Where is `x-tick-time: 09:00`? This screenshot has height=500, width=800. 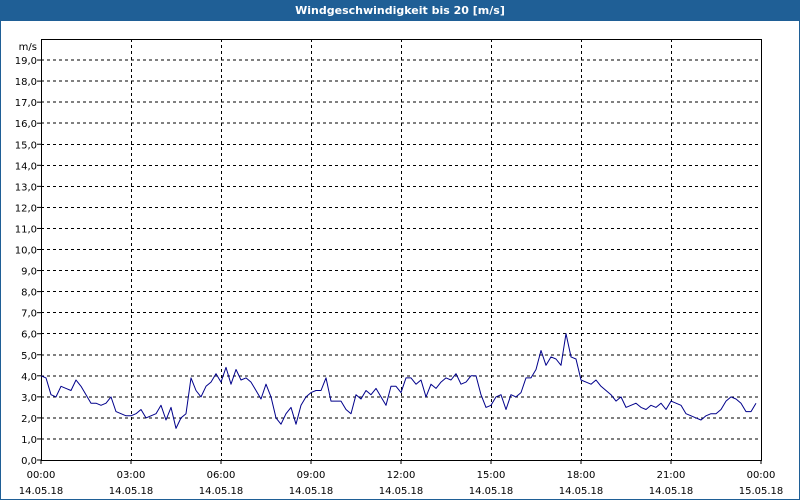 x-tick-time: 09:00 is located at coordinates (311, 475).